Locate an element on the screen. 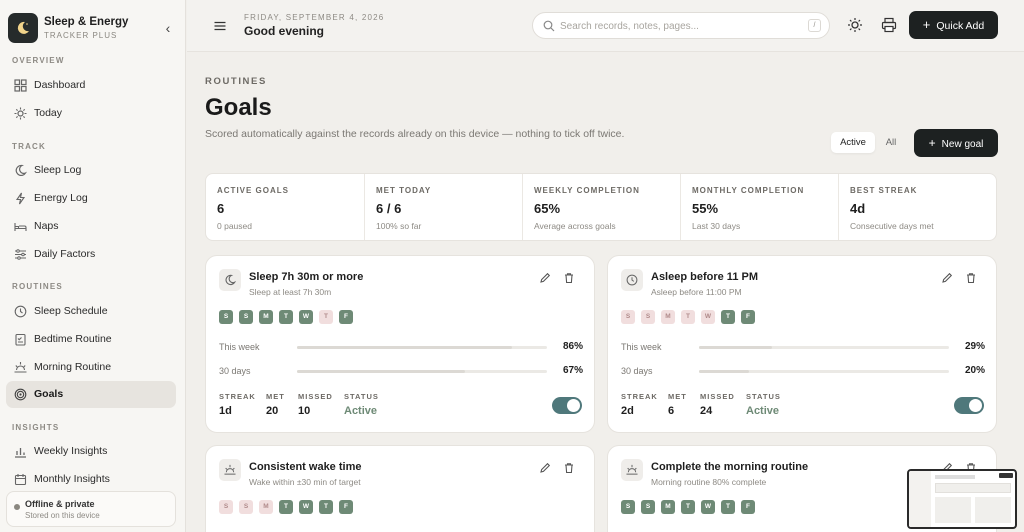  new-goal-label: New goal is located at coordinates (962, 144).